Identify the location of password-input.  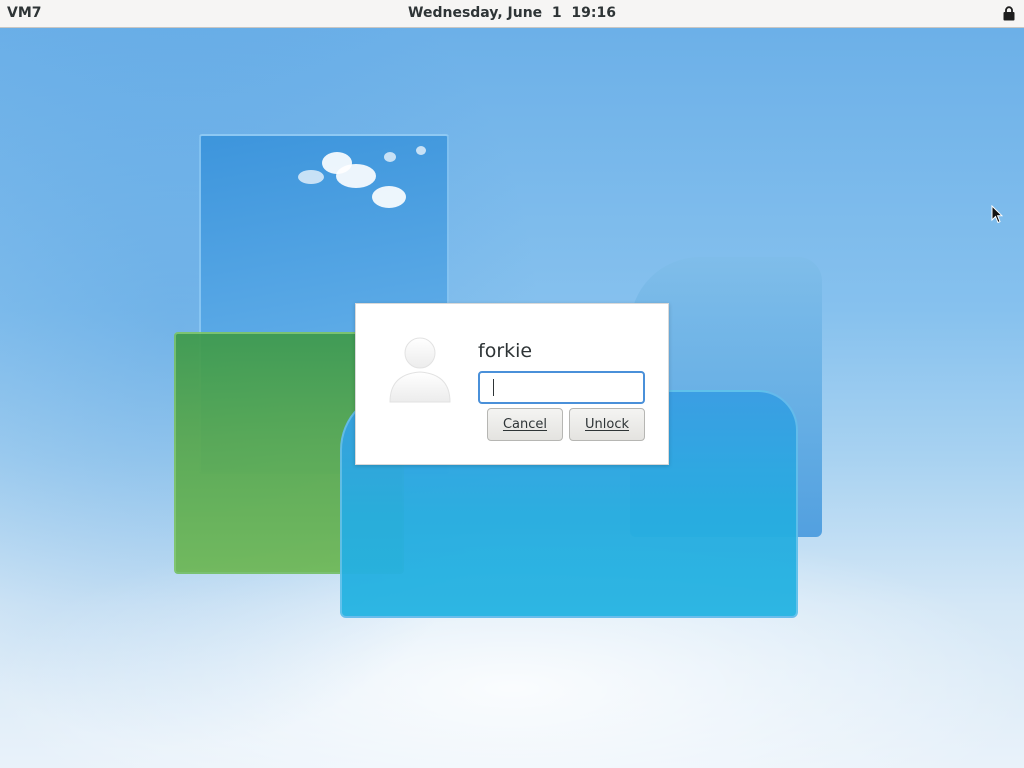
(561, 387).